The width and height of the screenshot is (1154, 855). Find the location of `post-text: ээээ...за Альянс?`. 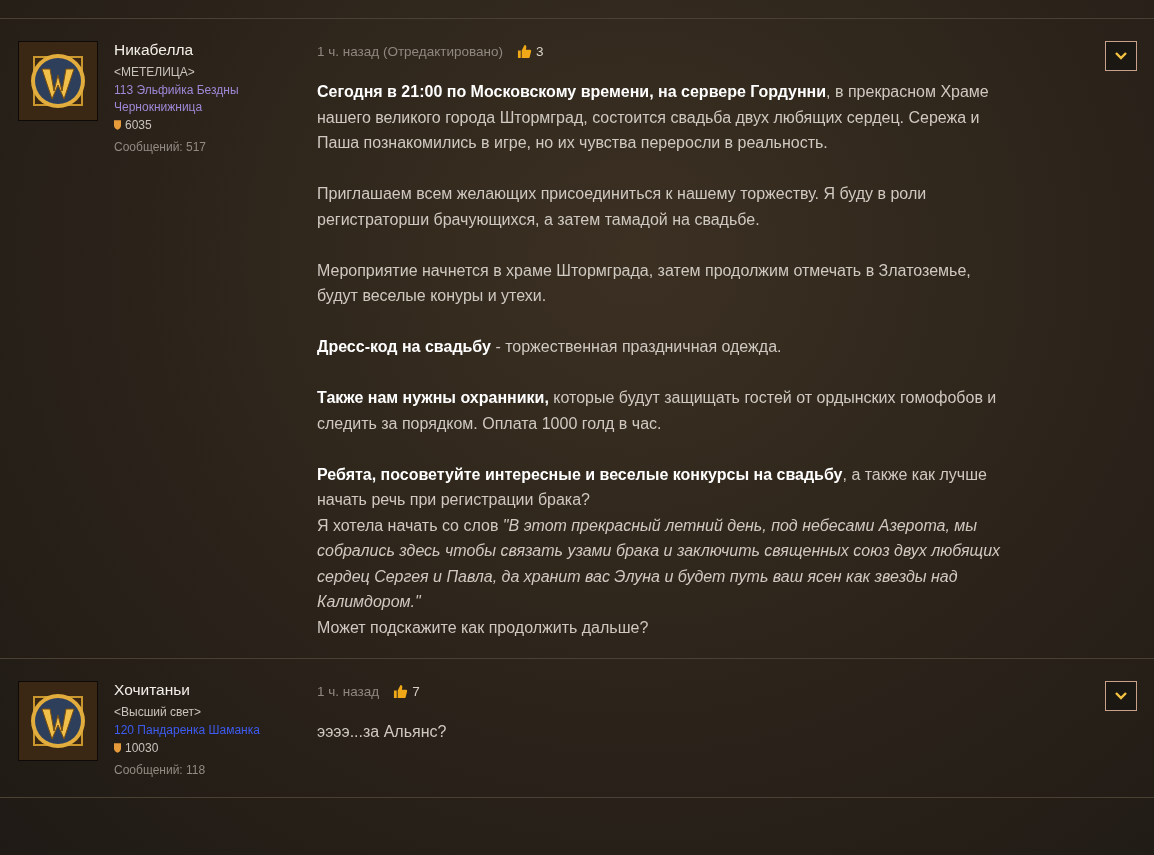

post-text: ээээ...за Альянс? is located at coordinates (382, 732).